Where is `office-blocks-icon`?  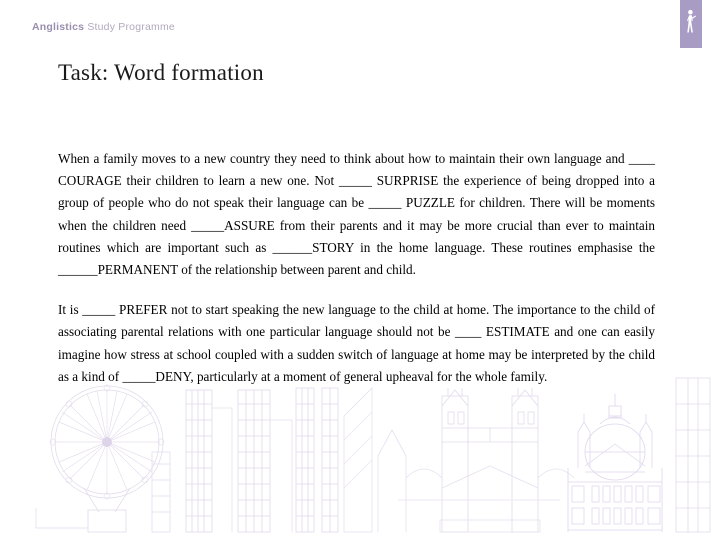 office-blocks-icon is located at coordinates (279, 460).